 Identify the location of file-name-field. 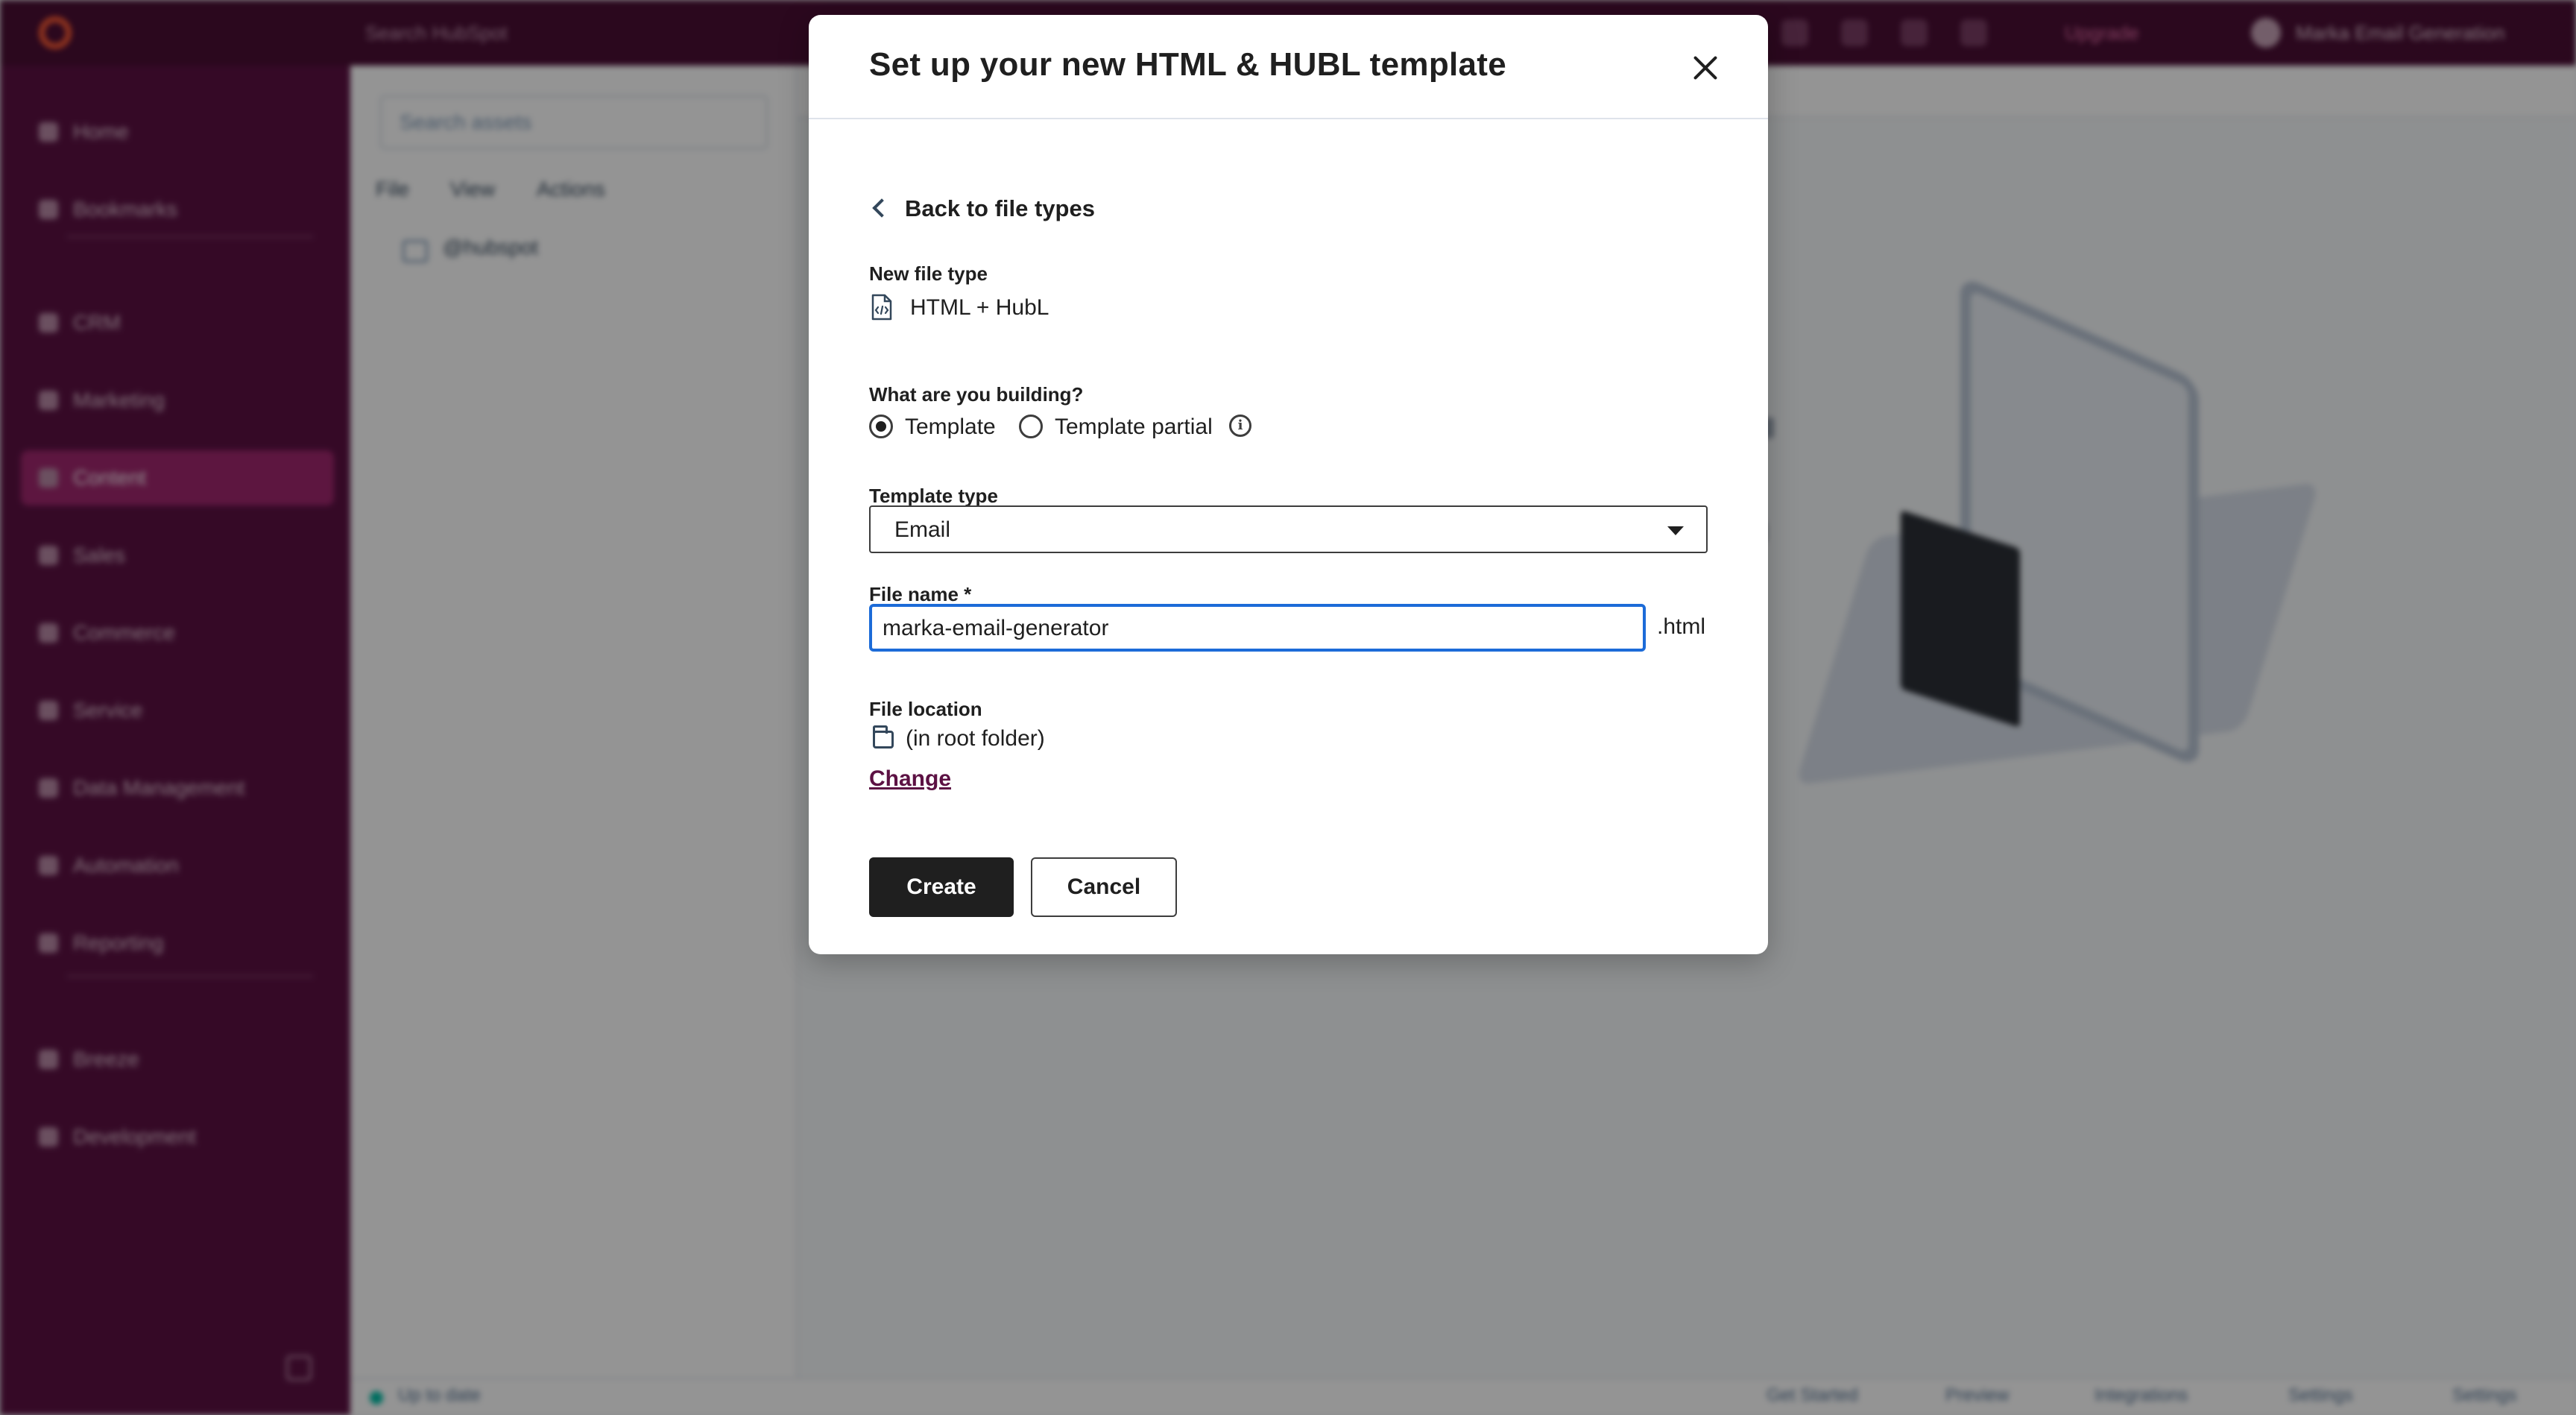
(1257, 628).